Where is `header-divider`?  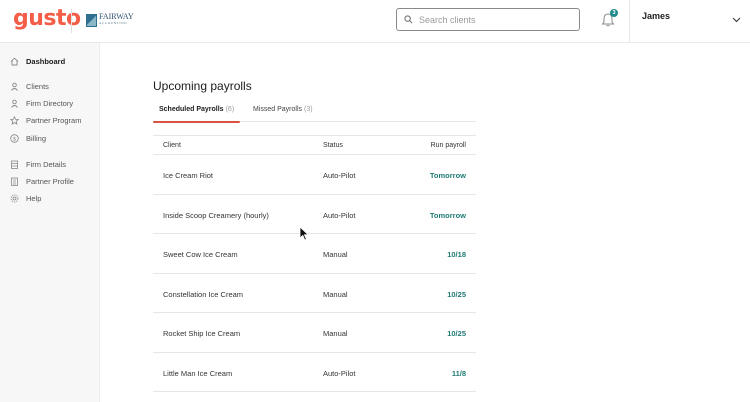 header-divider is located at coordinates (629, 21).